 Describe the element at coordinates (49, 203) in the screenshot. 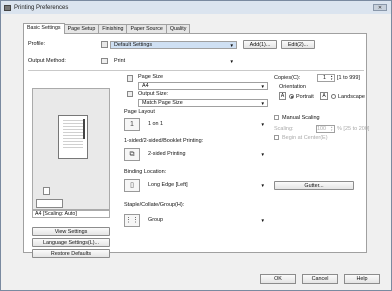

I see `printer-preview-icon` at that location.